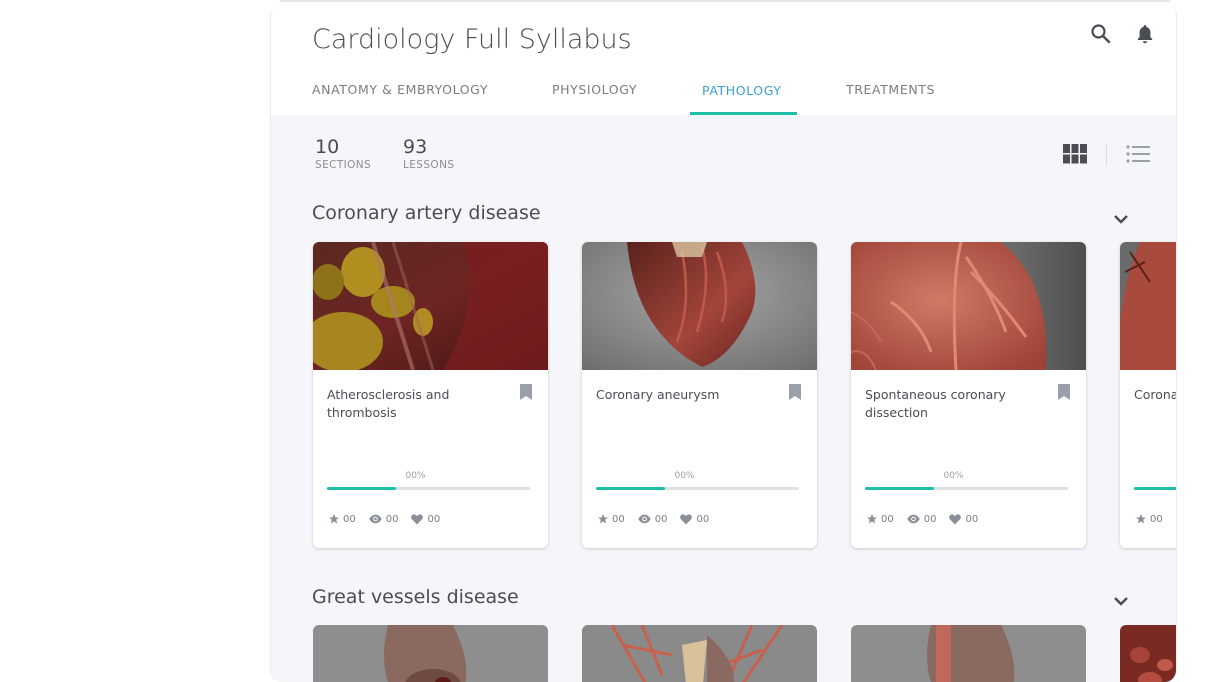 Image resolution: width=1214 pixels, height=682 pixels. What do you see at coordinates (415, 147) in the screenshot?
I see `lessons-count: 93` at bounding box center [415, 147].